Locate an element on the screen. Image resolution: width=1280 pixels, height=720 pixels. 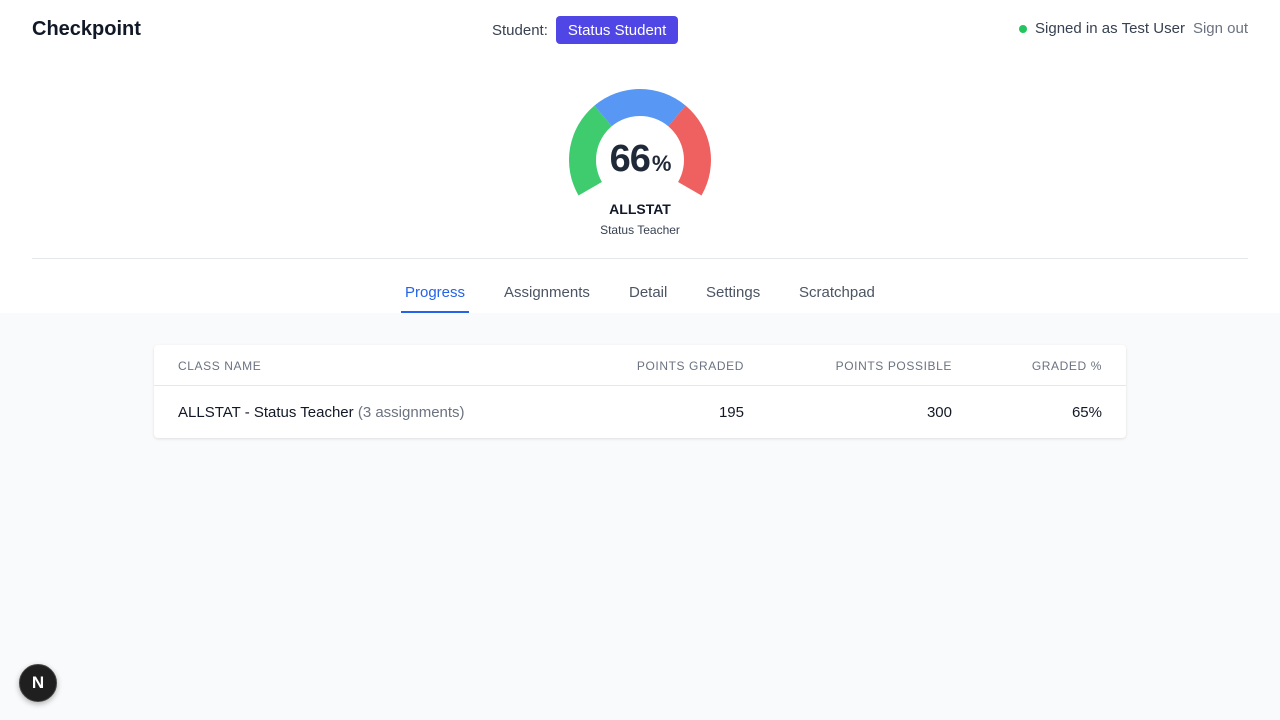
online-status-icon is located at coordinates (1023, 28).